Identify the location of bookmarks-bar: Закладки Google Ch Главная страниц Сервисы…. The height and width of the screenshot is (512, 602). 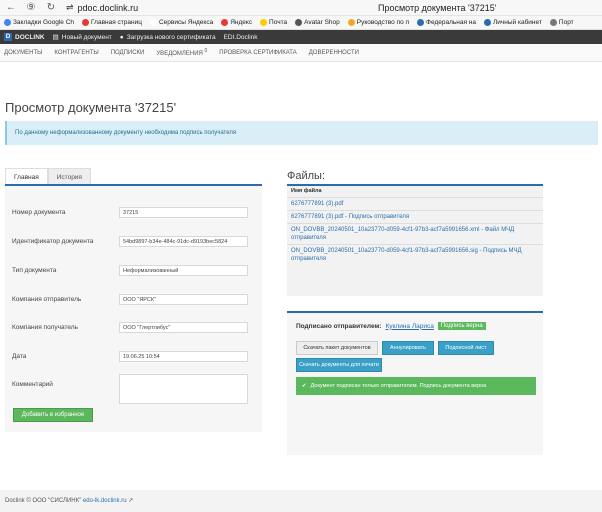
(301, 23).